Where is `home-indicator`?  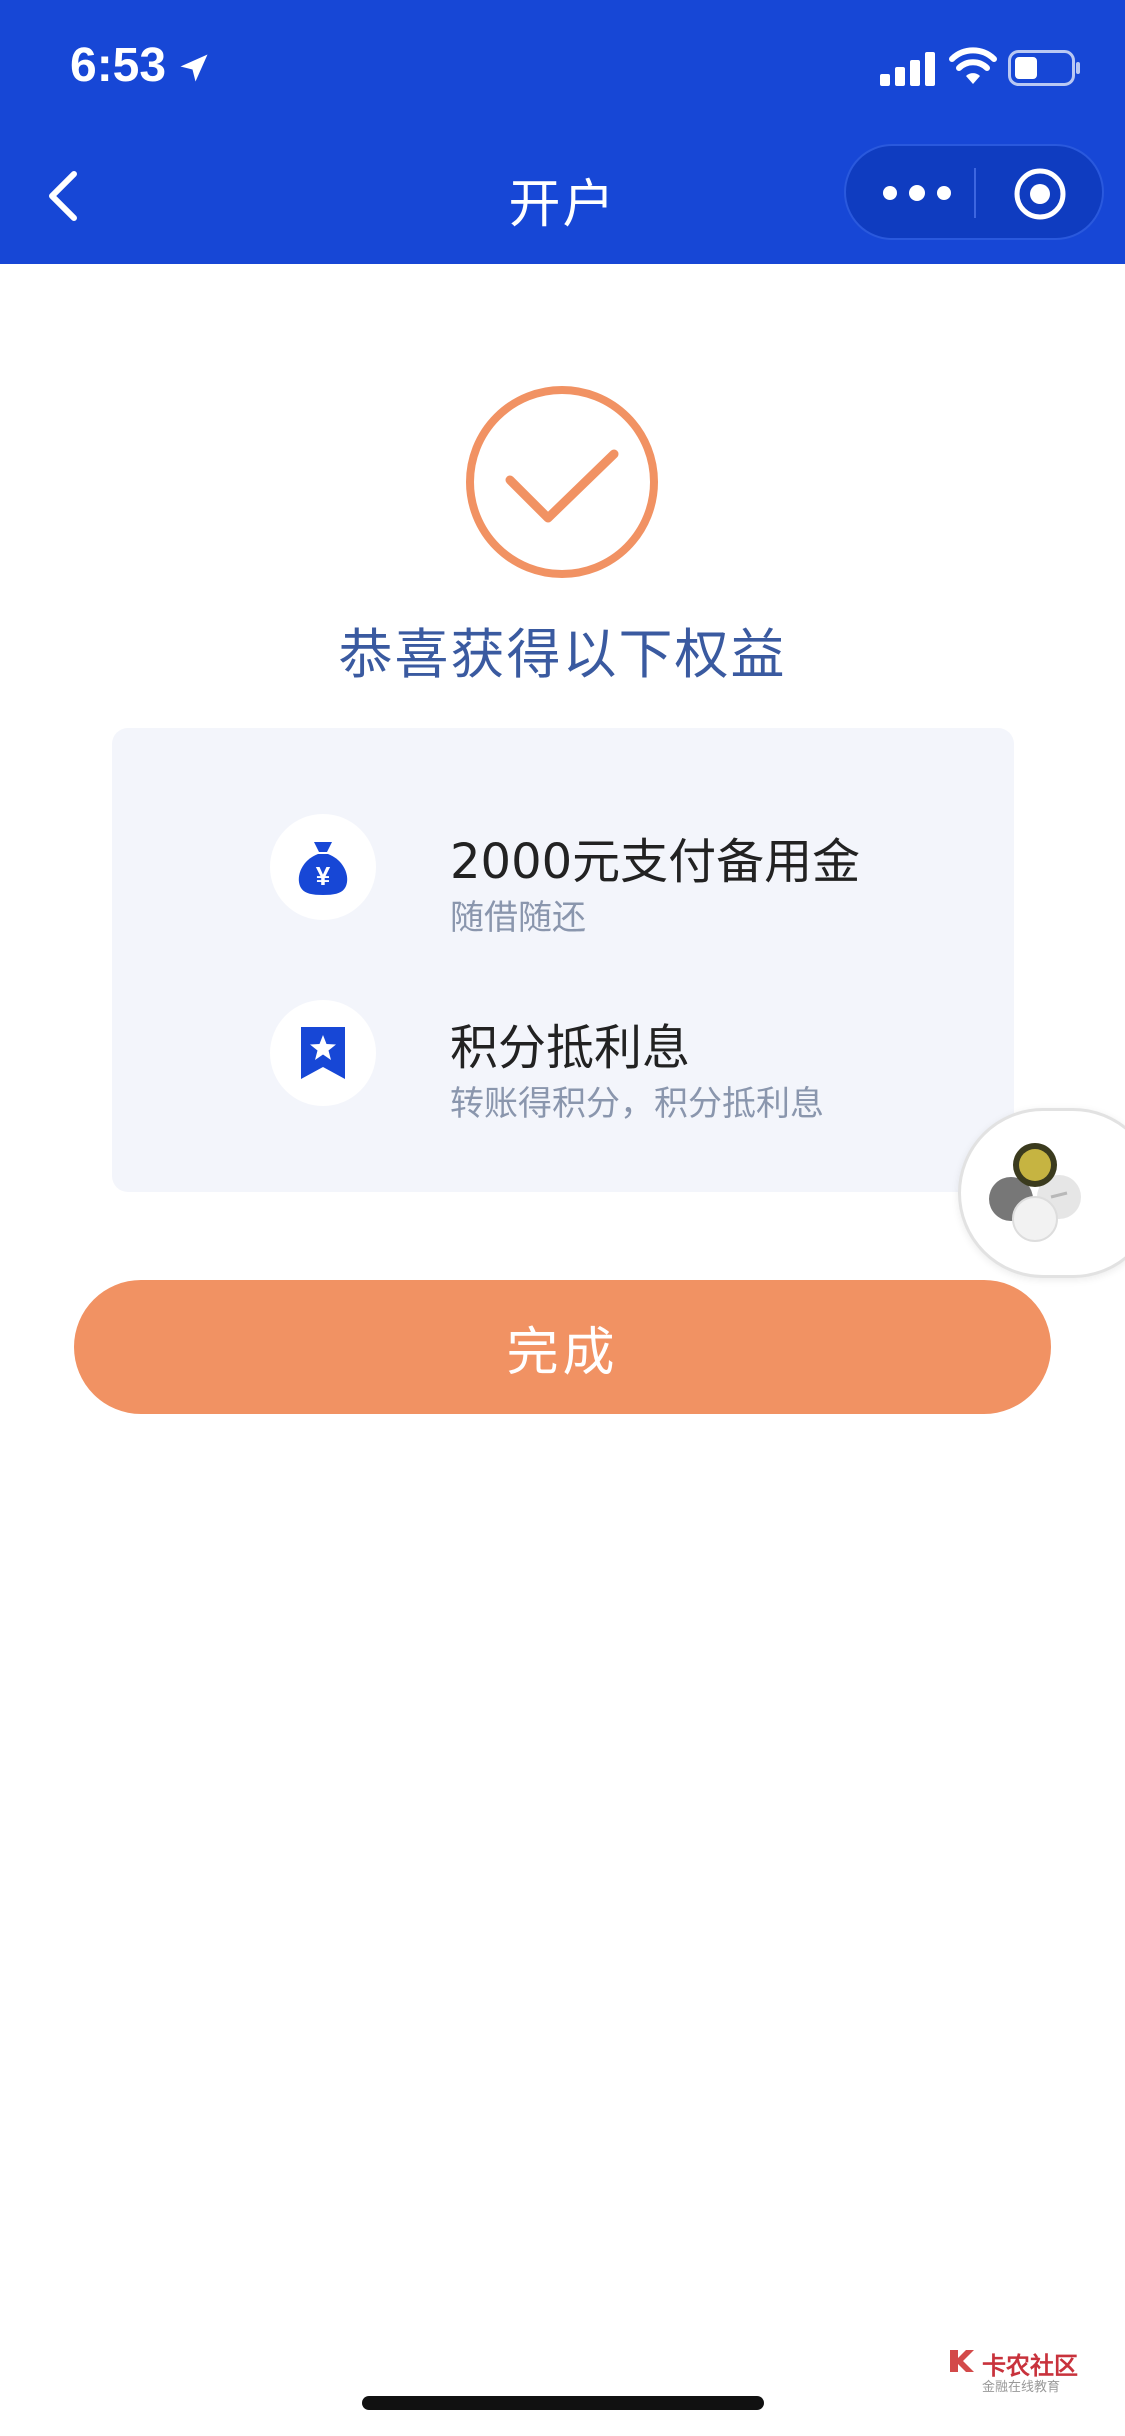 home-indicator is located at coordinates (563, 2403).